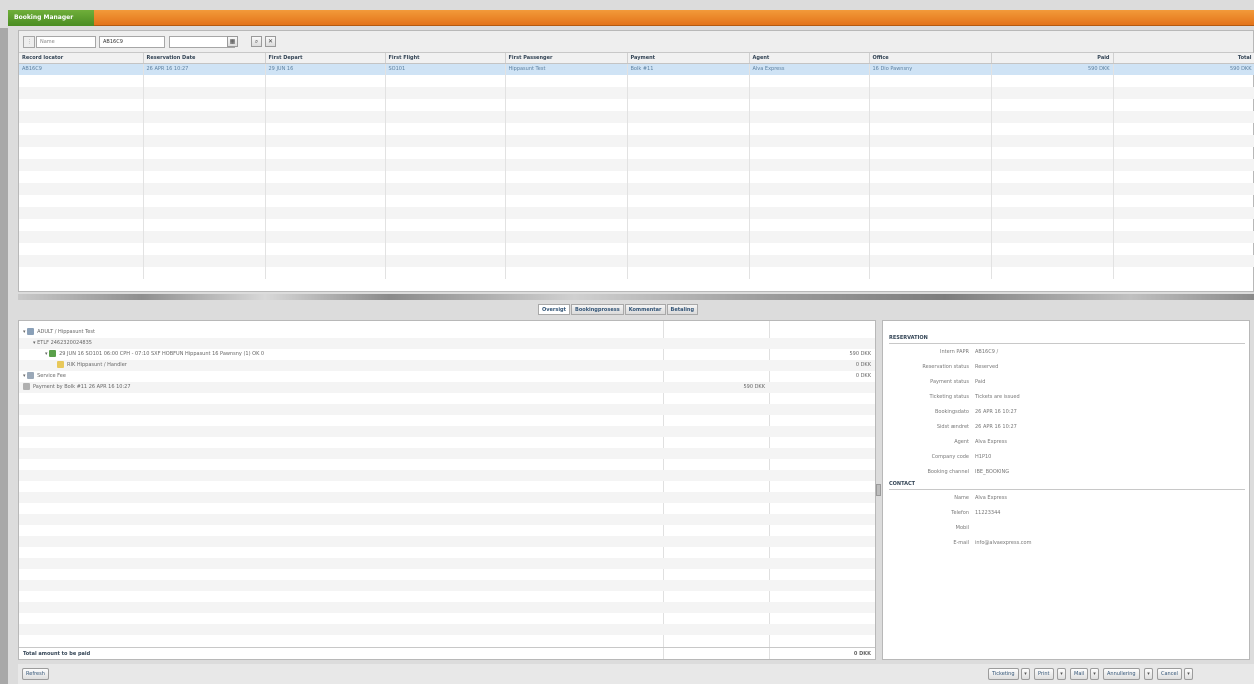 This screenshot has width=1254, height=684. What do you see at coordinates (4, 356) in the screenshot?
I see `window-left-edge` at bounding box center [4, 356].